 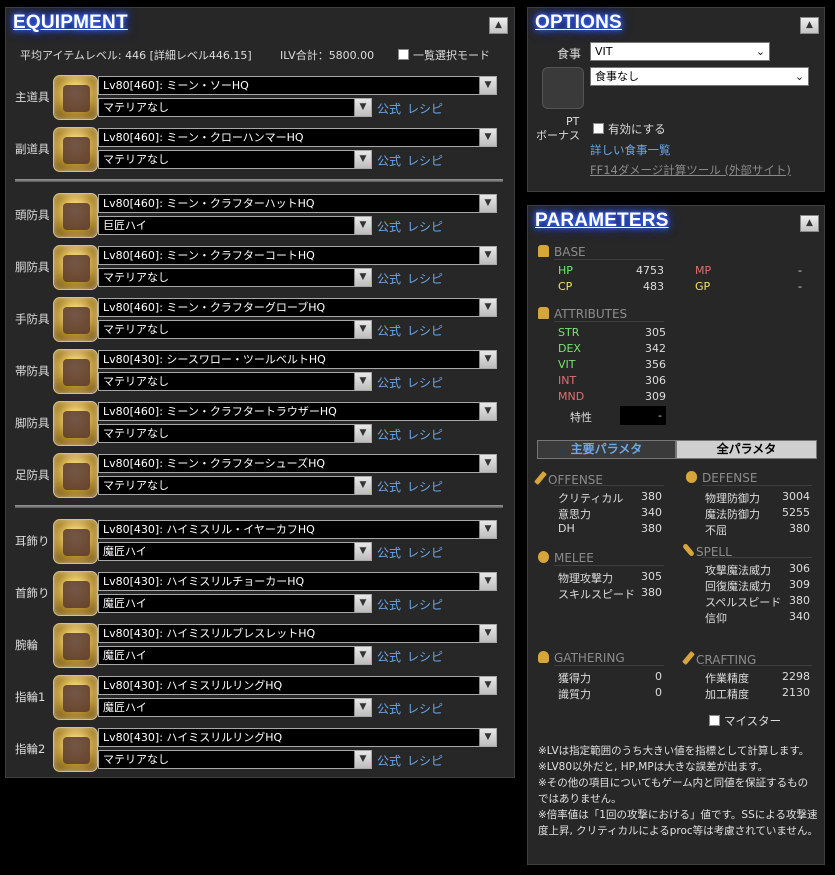 What do you see at coordinates (297, 307) in the screenshot?
I see `item-select: Lv80[460]: ミーン・クラフターグローブHQ ▼` at bounding box center [297, 307].